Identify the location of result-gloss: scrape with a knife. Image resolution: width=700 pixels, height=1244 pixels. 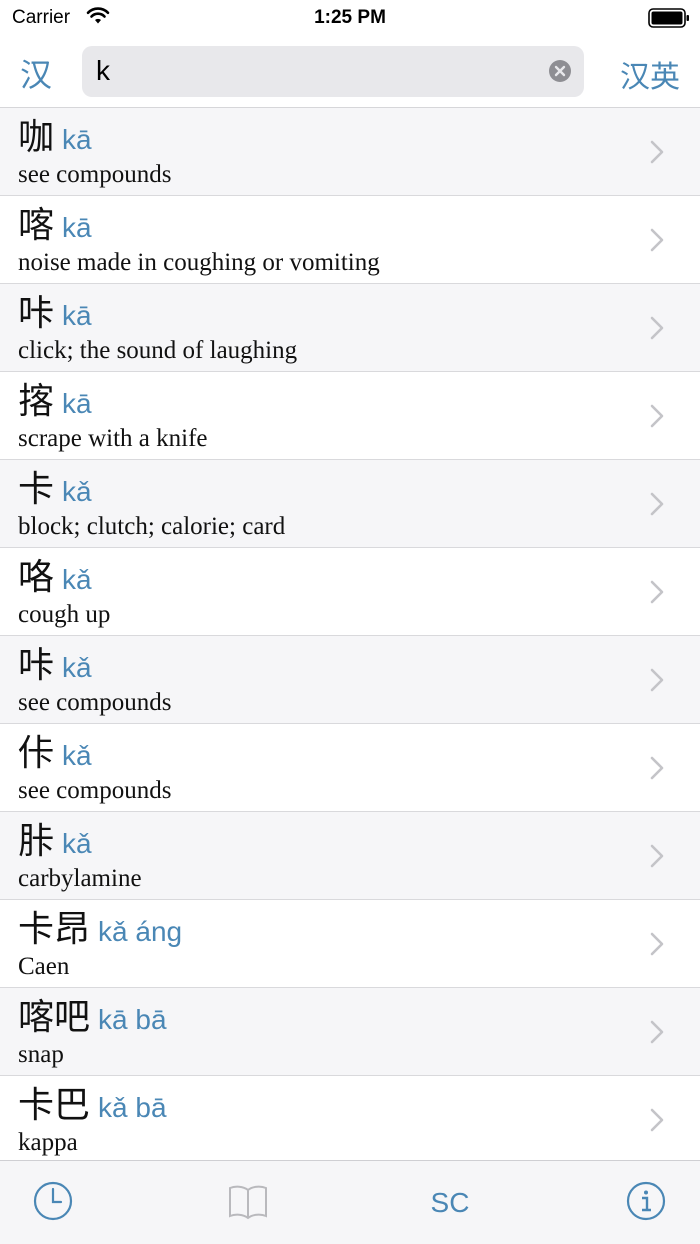
(113, 438).